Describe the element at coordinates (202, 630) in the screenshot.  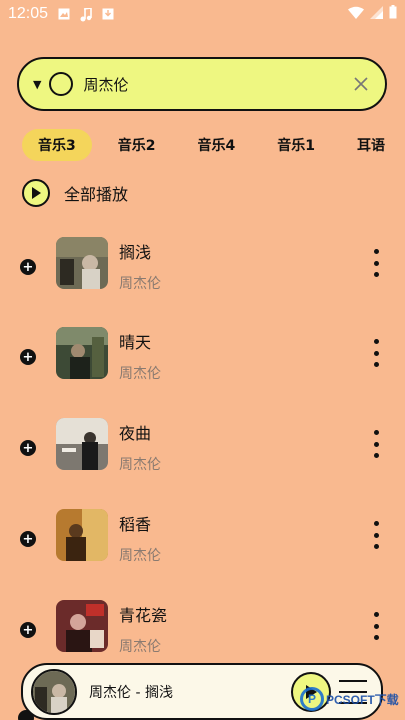
I see `list-item: + 青花瓷 周杰伦` at that location.